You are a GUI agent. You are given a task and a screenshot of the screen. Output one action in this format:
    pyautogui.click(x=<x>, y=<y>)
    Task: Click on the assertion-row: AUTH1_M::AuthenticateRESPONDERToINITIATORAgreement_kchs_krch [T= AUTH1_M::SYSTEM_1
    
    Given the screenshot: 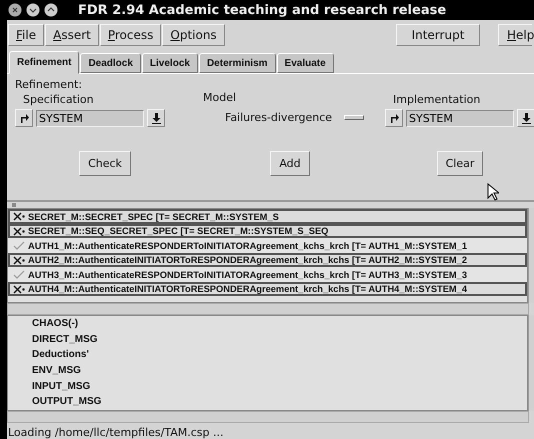 What is the action you would take?
    pyautogui.click(x=267, y=245)
    